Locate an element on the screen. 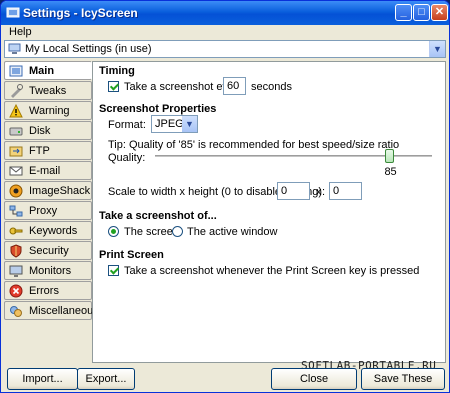 Image resolution: width=450 pixels, height=393 pixels. menu-help: Help is located at coordinates (20, 32).